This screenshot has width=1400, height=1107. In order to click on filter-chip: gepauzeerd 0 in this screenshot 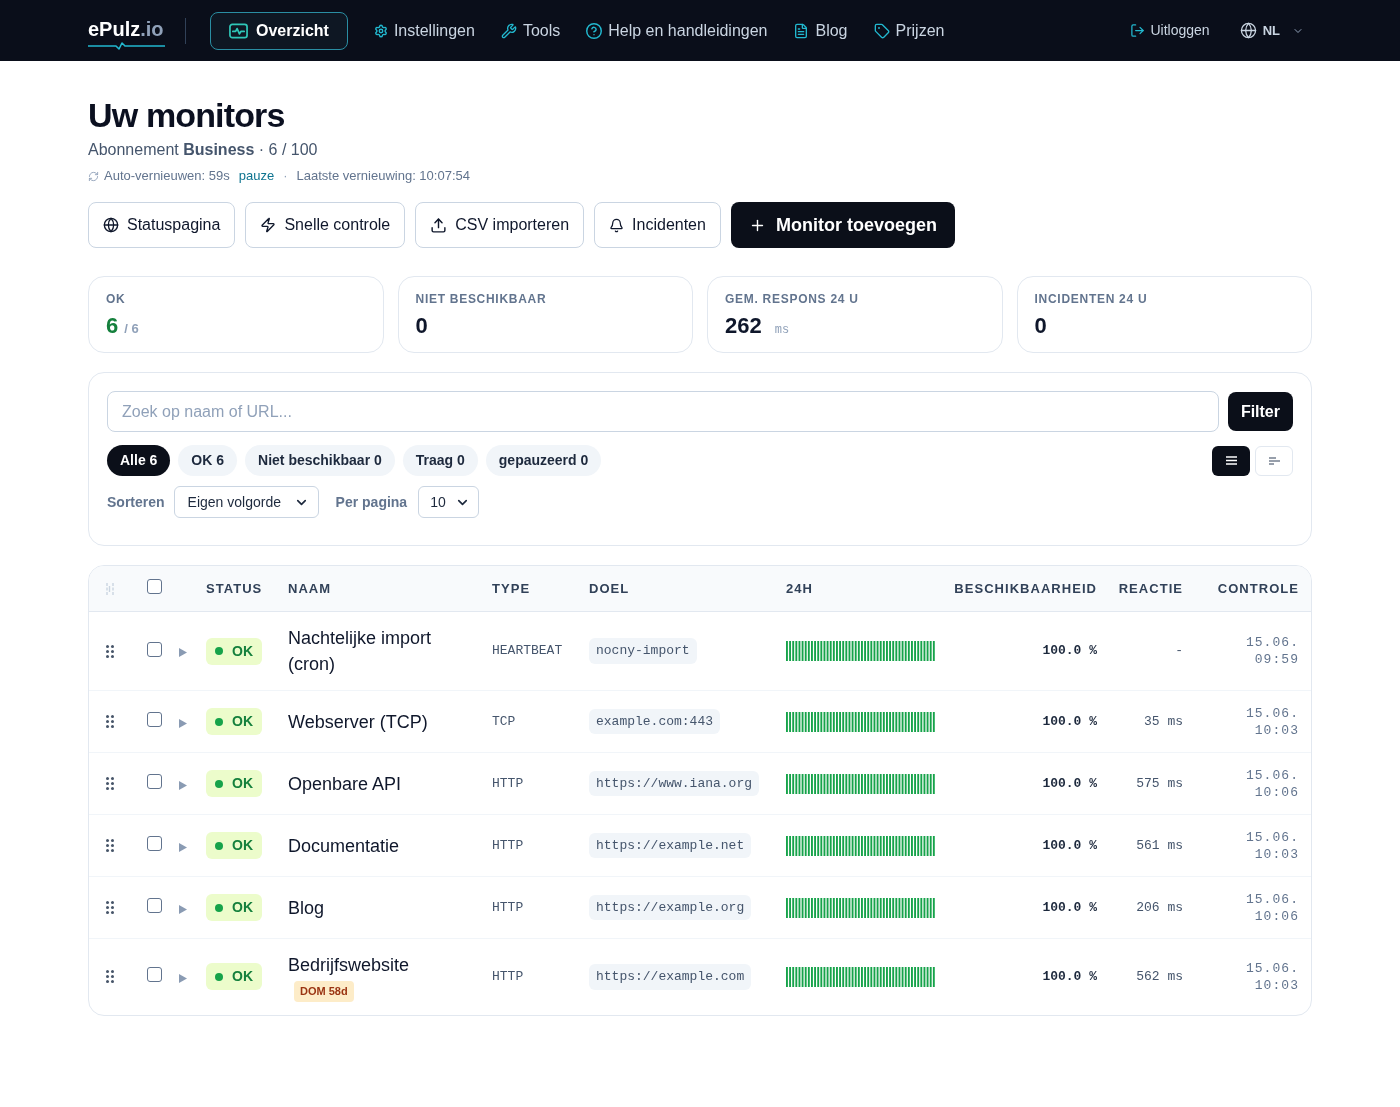, I will do `click(543, 460)`.